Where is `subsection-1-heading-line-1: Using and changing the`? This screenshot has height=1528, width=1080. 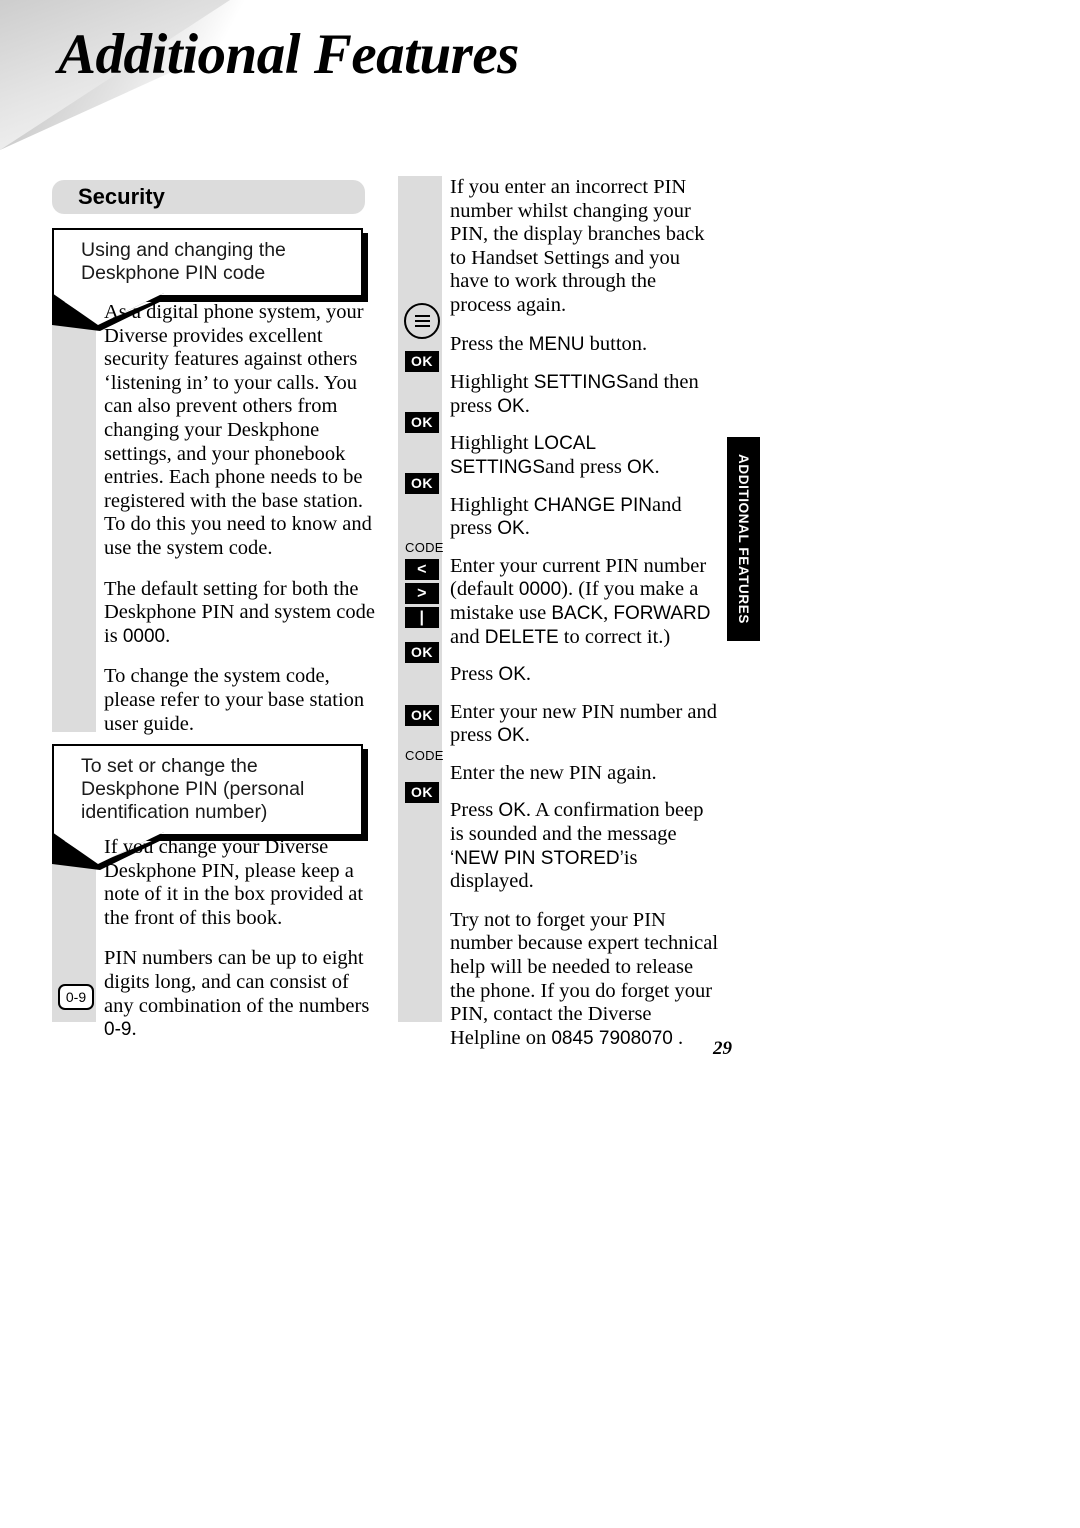 subsection-1-heading-line-1: Using and changing the is located at coordinates (183, 250).